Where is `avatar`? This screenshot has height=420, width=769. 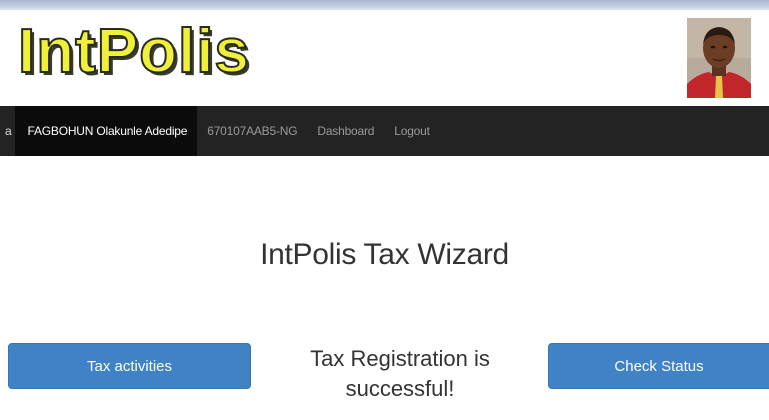
avatar is located at coordinates (719, 58).